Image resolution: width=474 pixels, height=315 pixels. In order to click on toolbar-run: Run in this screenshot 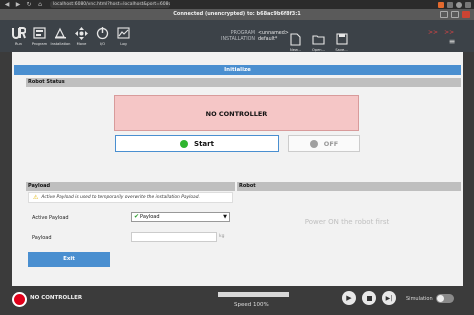, I will do `click(18, 36)`.